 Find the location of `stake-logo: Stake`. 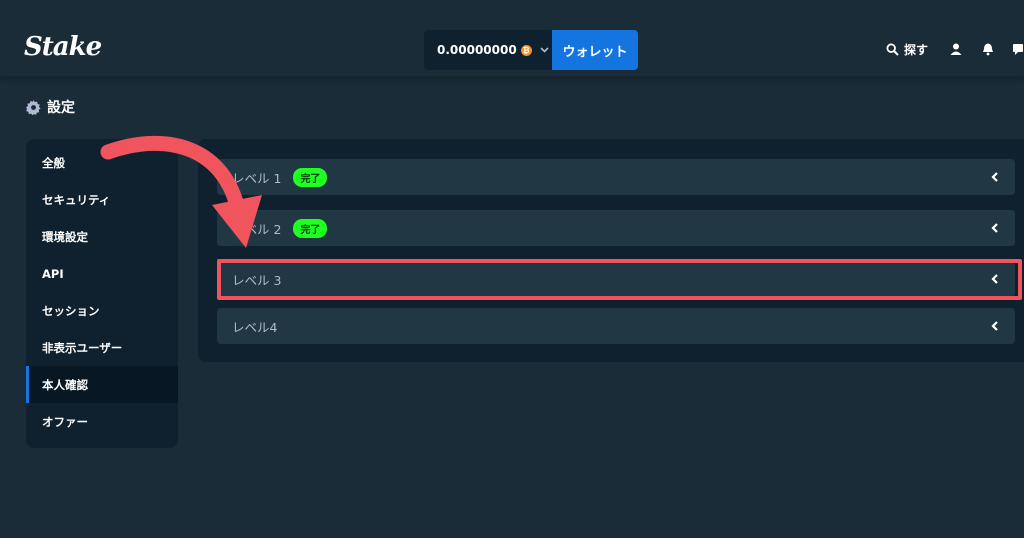

stake-logo: Stake is located at coordinates (63, 47).